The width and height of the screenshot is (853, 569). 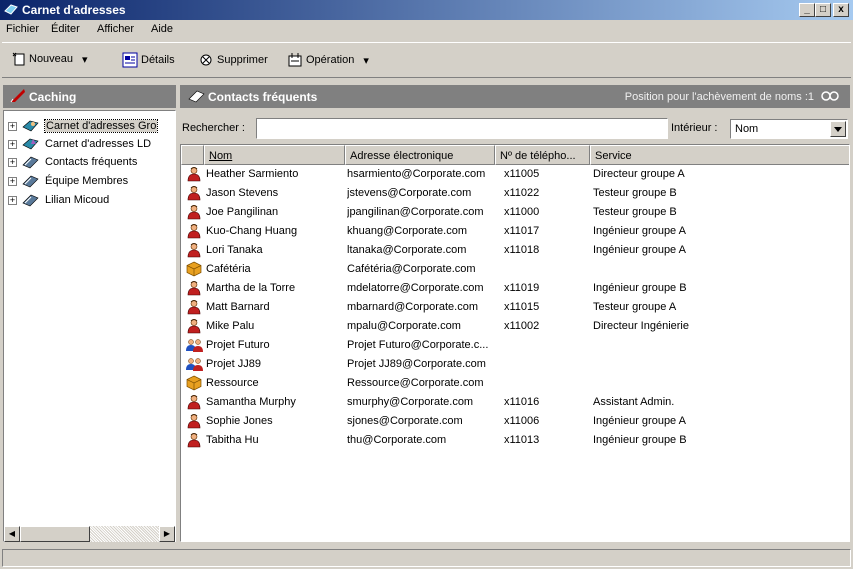 I want to click on cell-service: Ingénieur groupe B, so click(x=640, y=440).